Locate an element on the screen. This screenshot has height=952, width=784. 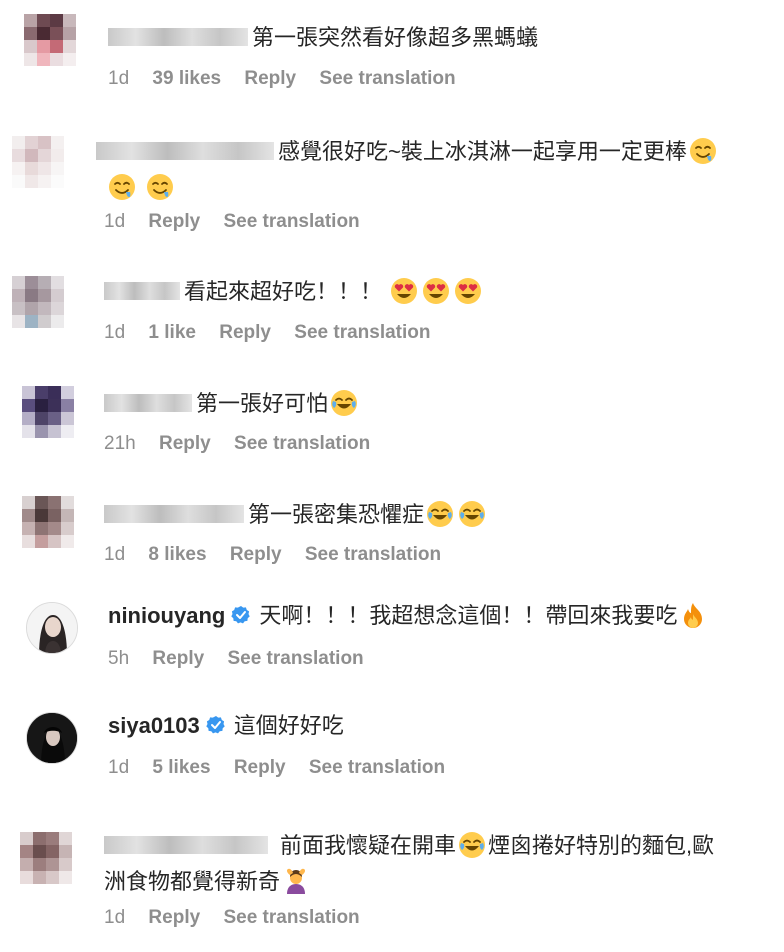
comment-text: 天啊！！！我超想念這個！！帶回來我要吃 is located at coordinates (468, 615).